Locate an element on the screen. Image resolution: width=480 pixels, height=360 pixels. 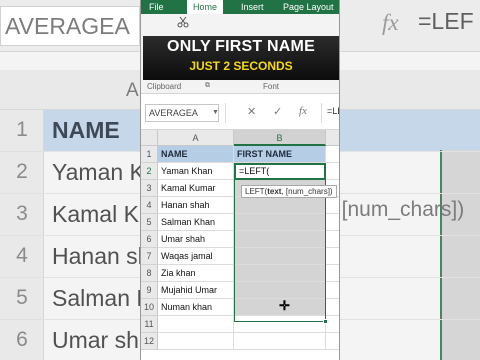
cell-a: Salman Khan is located at coordinates (196, 222).